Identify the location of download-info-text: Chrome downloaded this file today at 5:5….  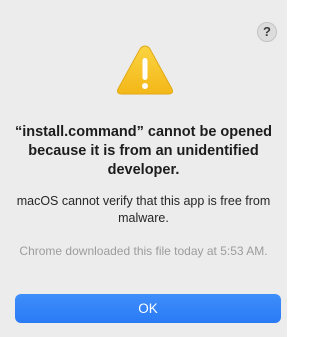
(143, 251).